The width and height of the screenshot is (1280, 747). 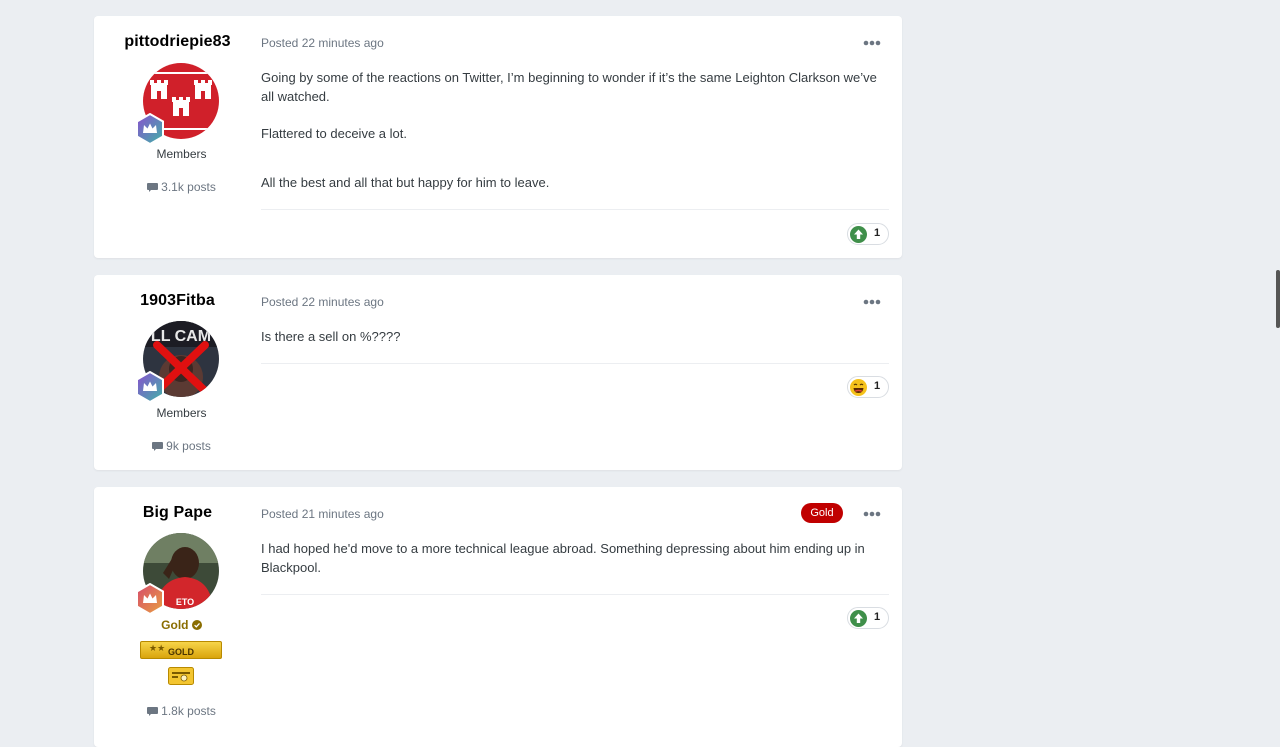 I want to click on post-date: Posted 21 minutes ago, so click(x=322, y=514).